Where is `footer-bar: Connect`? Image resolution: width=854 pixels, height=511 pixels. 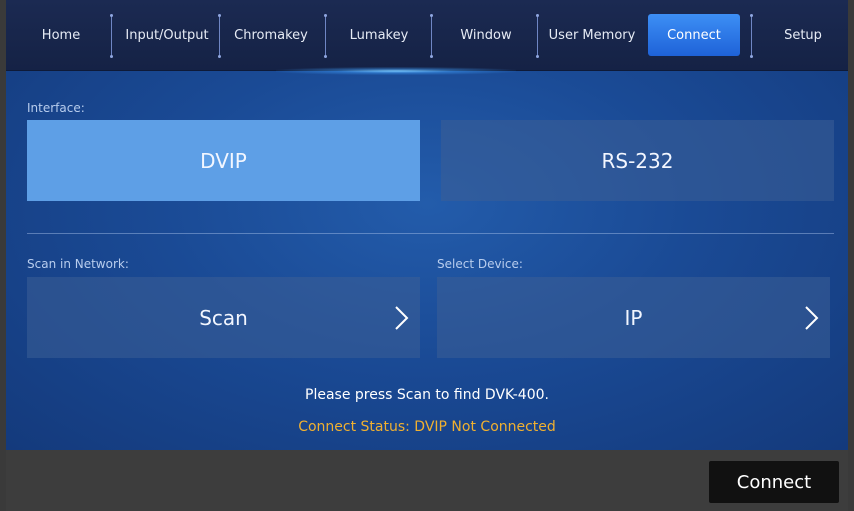
footer-bar: Connect is located at coordinates (427, 480).